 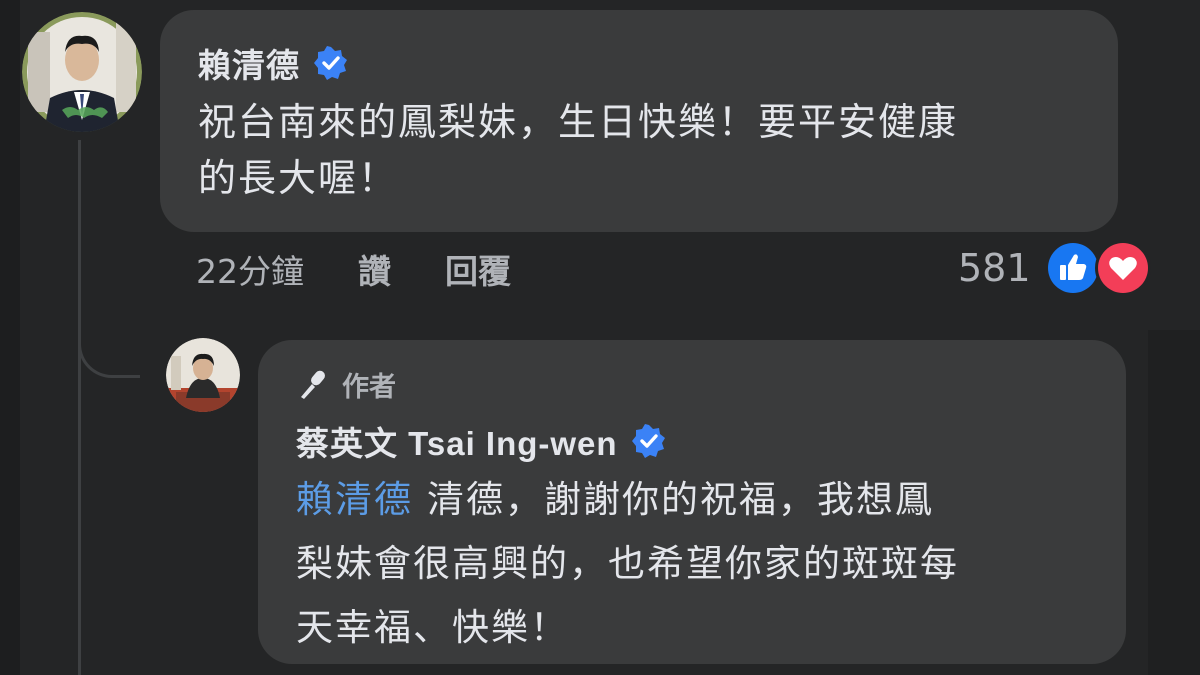 What do you see at coordinates (374, 269) in the screenshot?
I see `like-button: 讚` at bounding box center [374, 269].